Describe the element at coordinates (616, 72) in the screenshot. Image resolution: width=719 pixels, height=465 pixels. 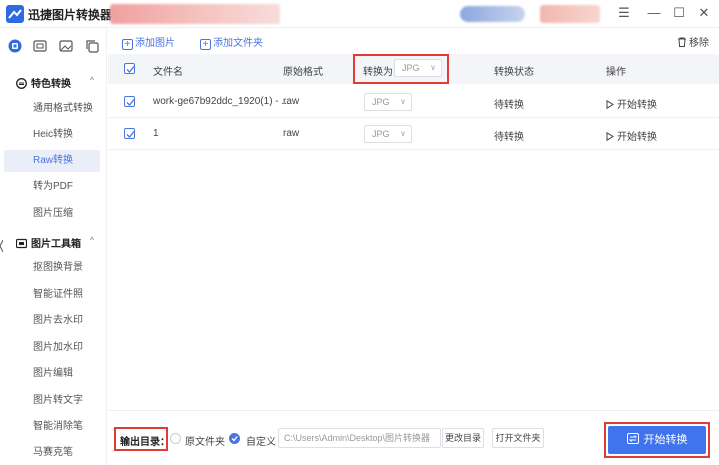
I see `header-action: 操作` at that location.